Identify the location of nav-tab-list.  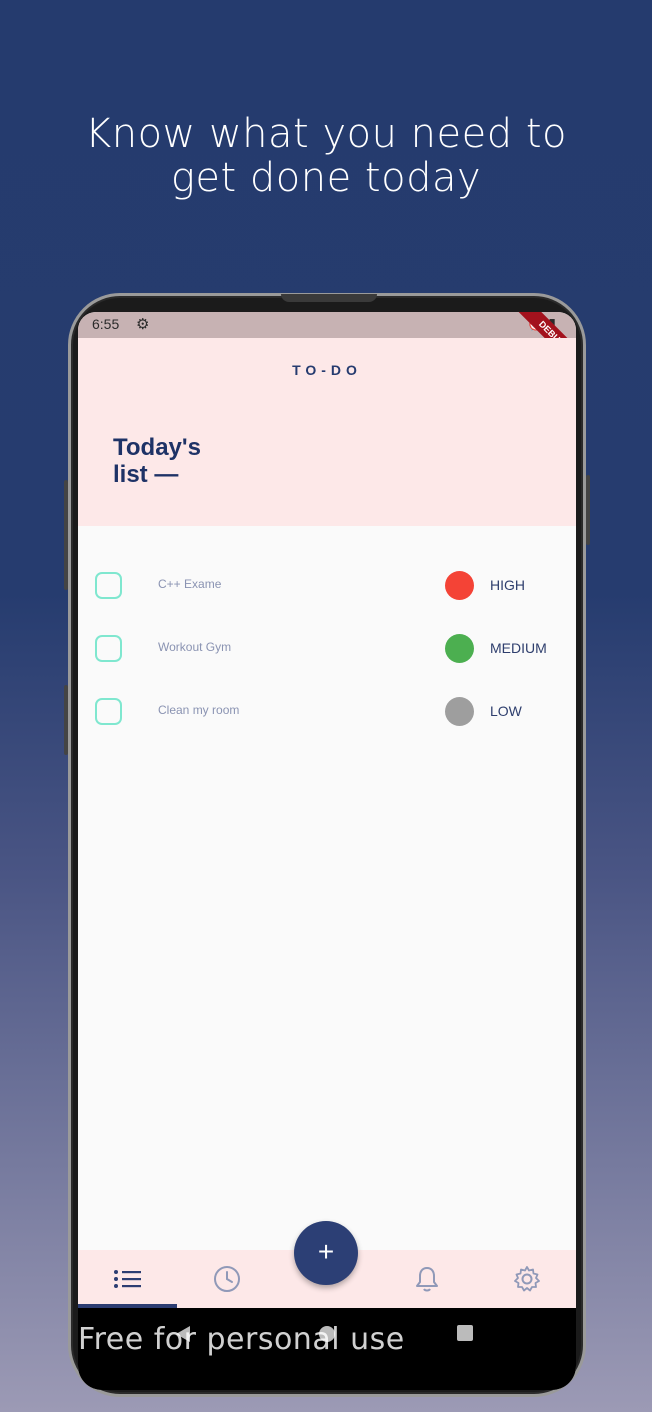
(127, 1279).